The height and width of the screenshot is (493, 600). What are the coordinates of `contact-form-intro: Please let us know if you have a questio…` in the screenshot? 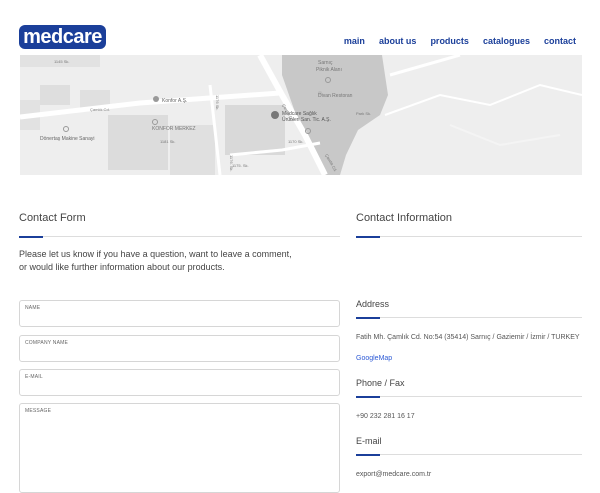 It's located at (169, 261).